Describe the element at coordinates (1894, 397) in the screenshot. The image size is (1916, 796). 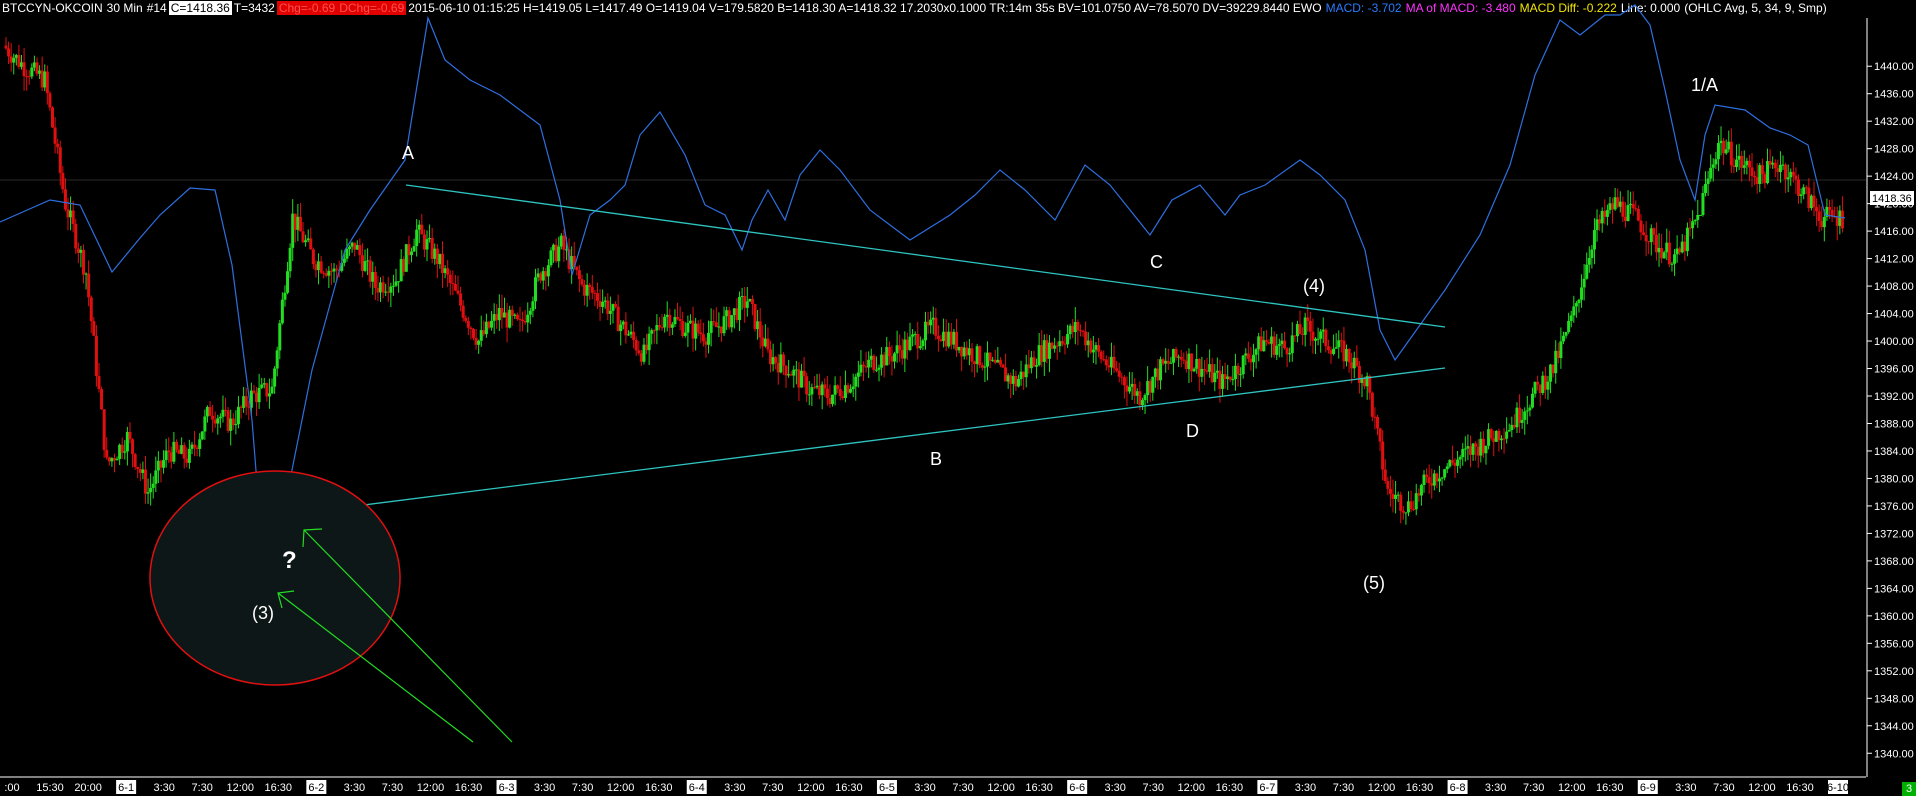
I see `y-tick-label: 1392.00` at that location.